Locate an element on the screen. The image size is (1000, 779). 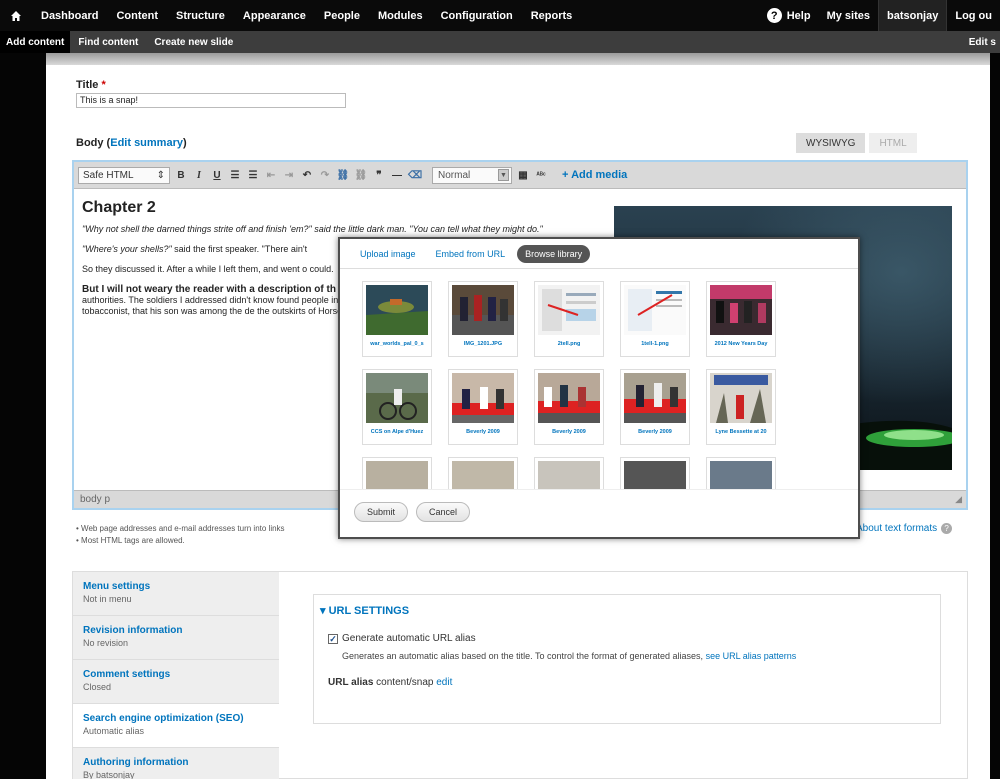
link-icon: ⛓ is located at coordinates (343, 175).